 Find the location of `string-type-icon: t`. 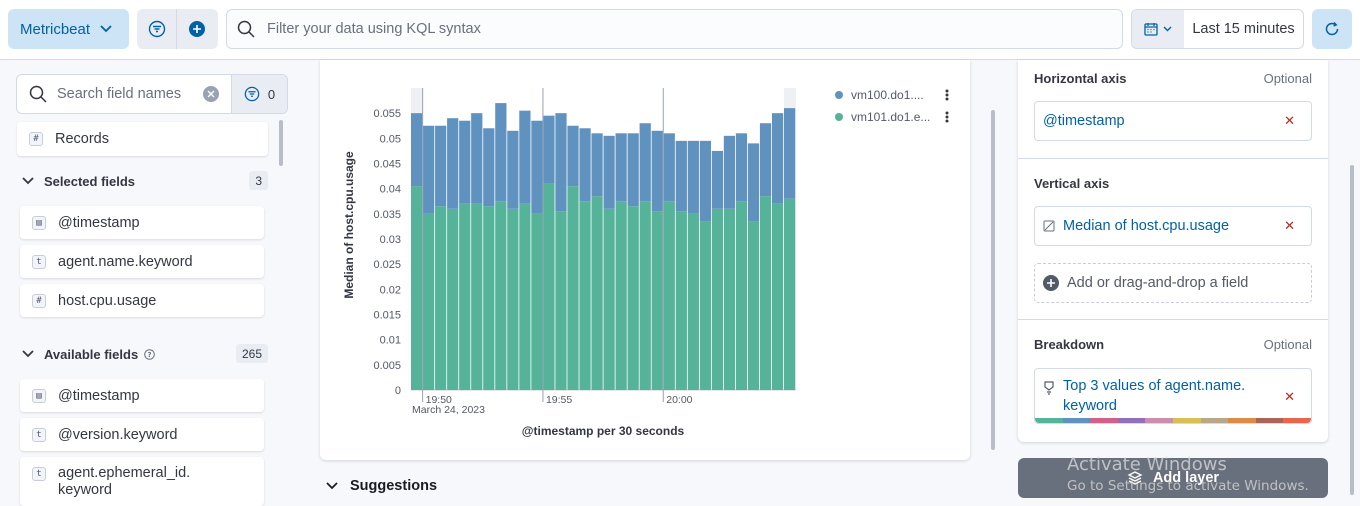

string-type-icon: t is located at coordinates (39, 261).